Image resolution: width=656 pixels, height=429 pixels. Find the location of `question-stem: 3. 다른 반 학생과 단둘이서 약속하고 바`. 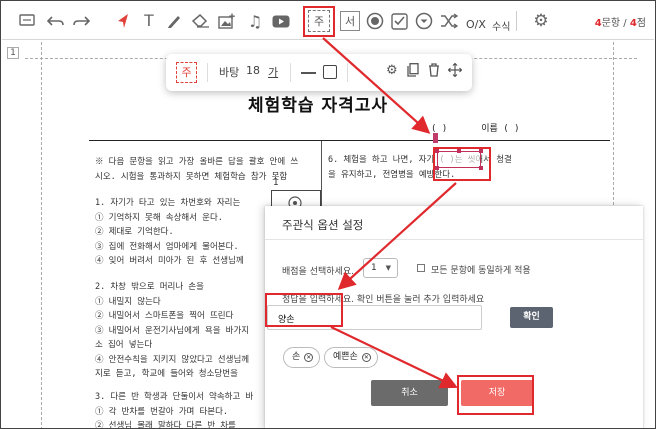

question-stem: 3. 다른 반 학생과 단둘이서 약속하고 바 is located at coordinates (174, 397).